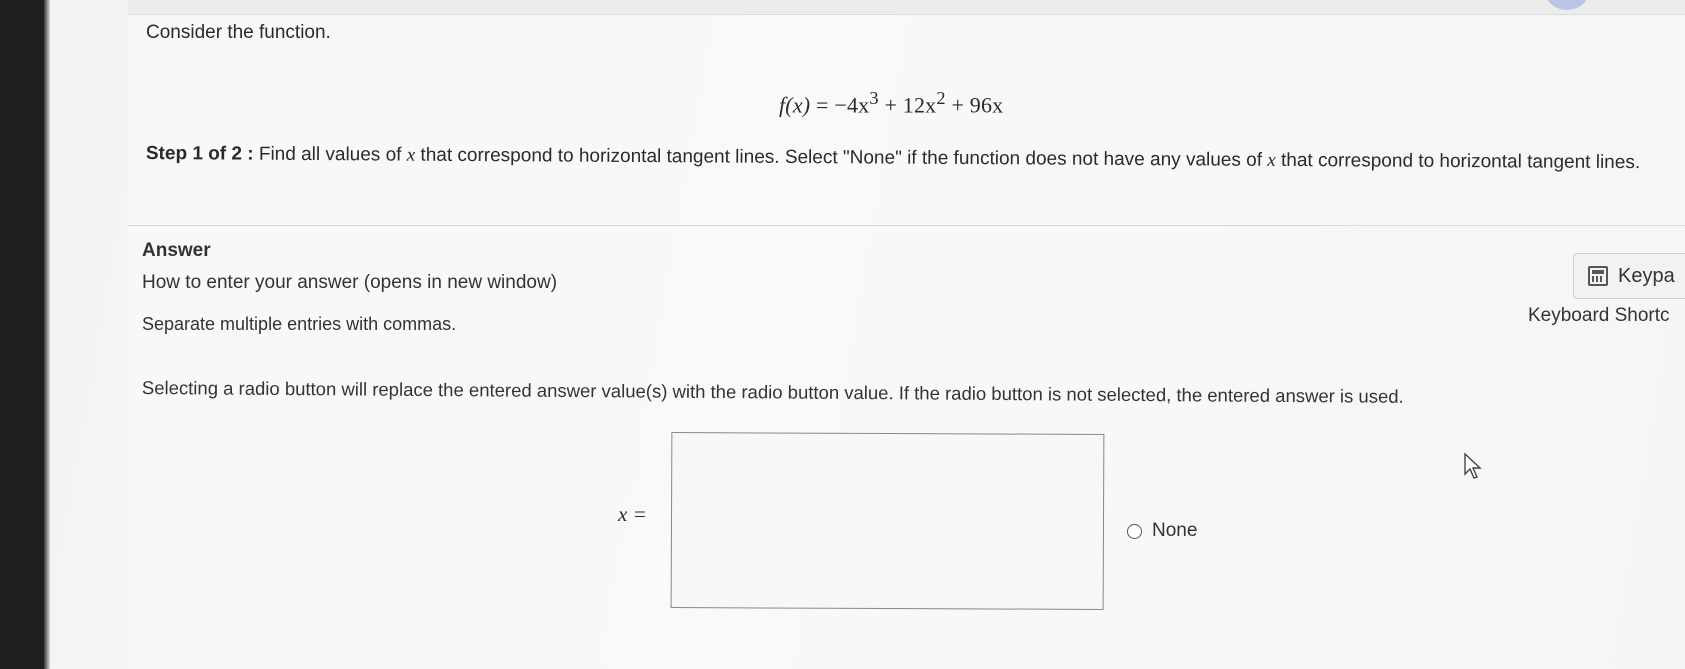  I want to click on answer-input-label: x =, so click(632, 514).